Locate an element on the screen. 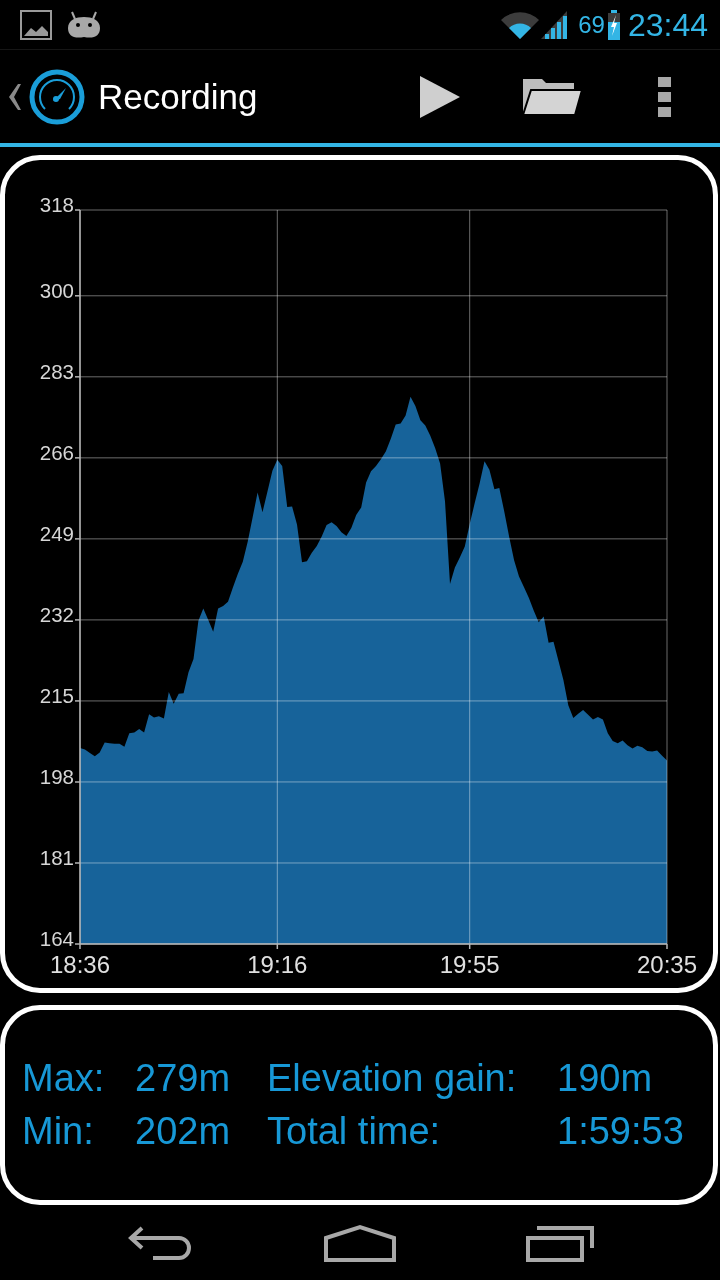  y-tick-label: 266 is located at coordinates (56, 452).